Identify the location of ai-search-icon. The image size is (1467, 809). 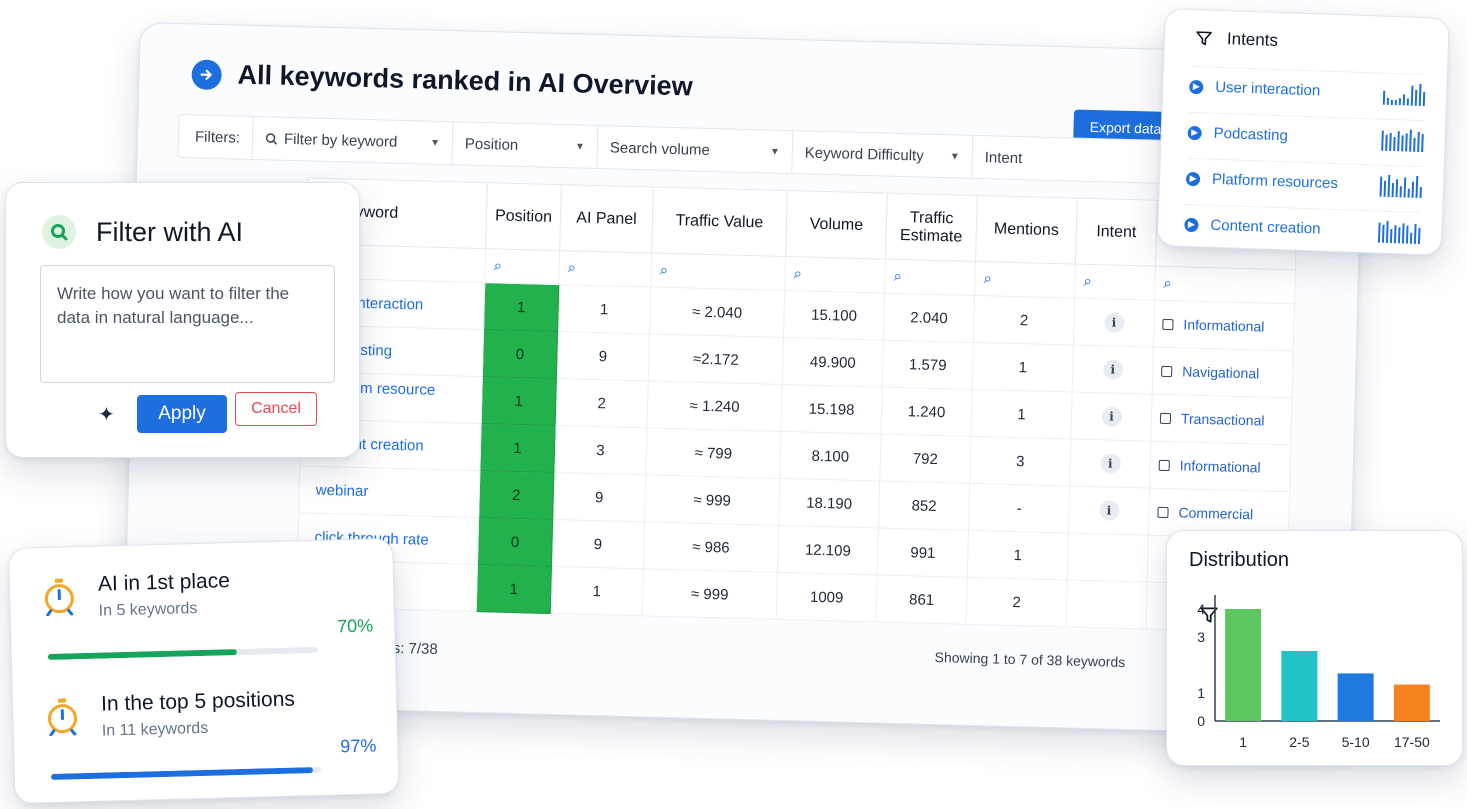
(59, 232).